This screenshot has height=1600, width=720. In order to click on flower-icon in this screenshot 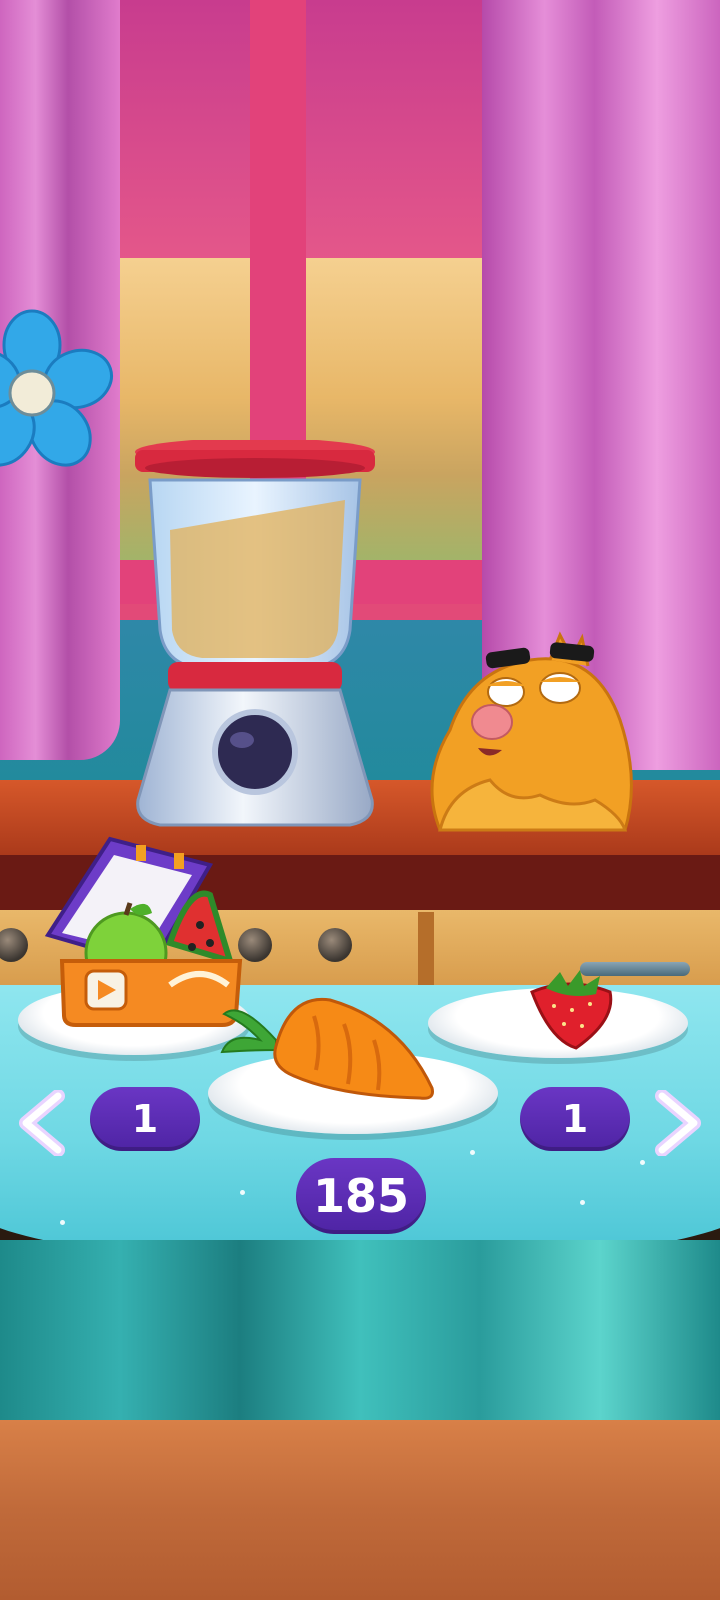, I will do `click(56, 388)`.